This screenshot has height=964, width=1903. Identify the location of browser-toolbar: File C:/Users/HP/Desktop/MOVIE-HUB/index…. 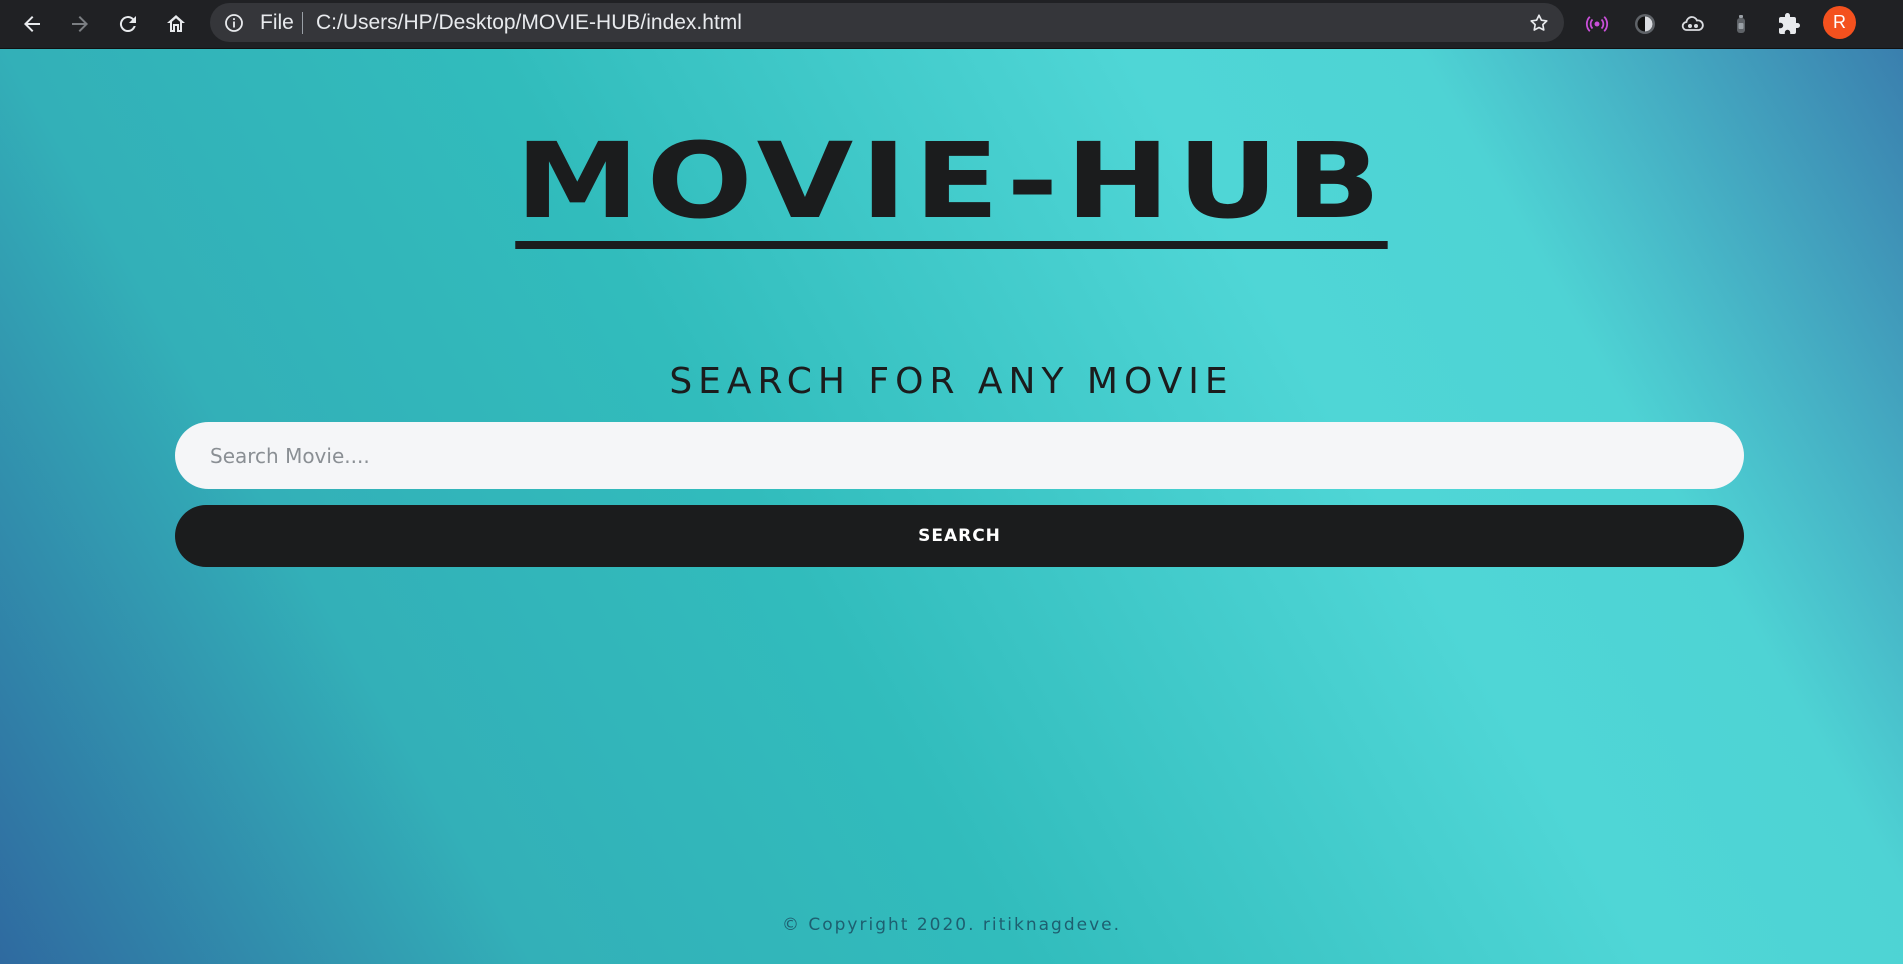
(951, 24).